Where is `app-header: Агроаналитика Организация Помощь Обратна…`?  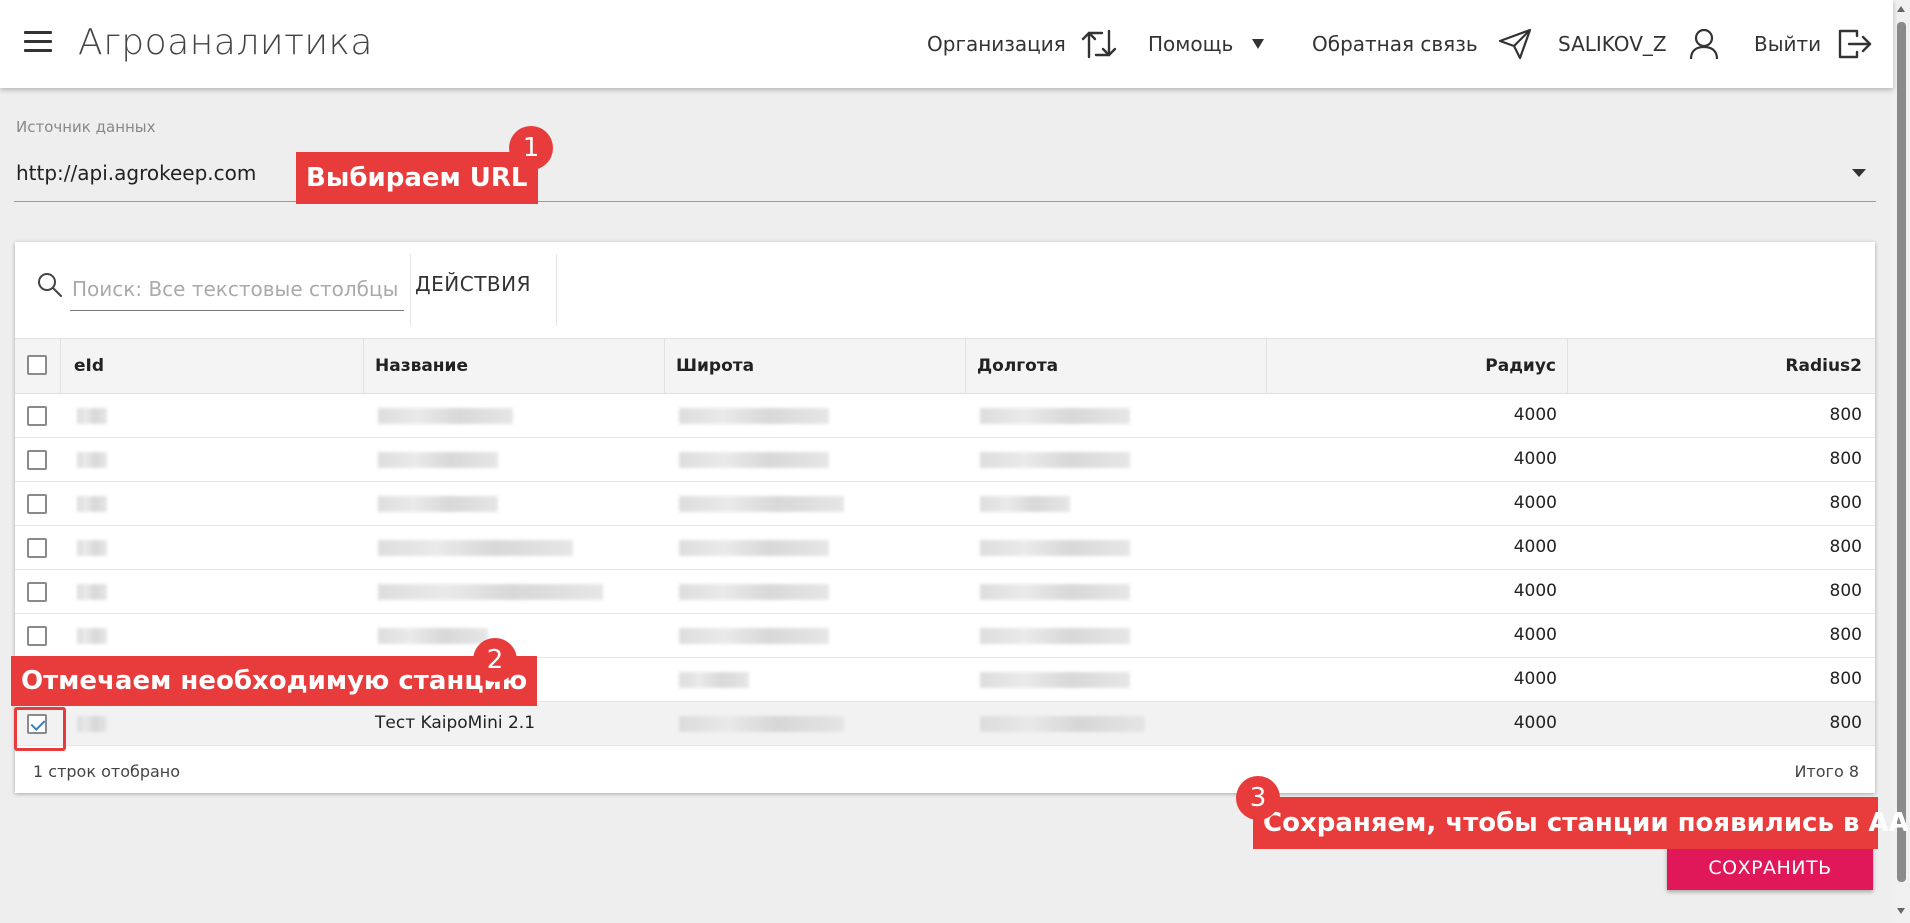 app-header: Агроаналитика Организация Помощь Обратна… is located at coordinates (946, 44).